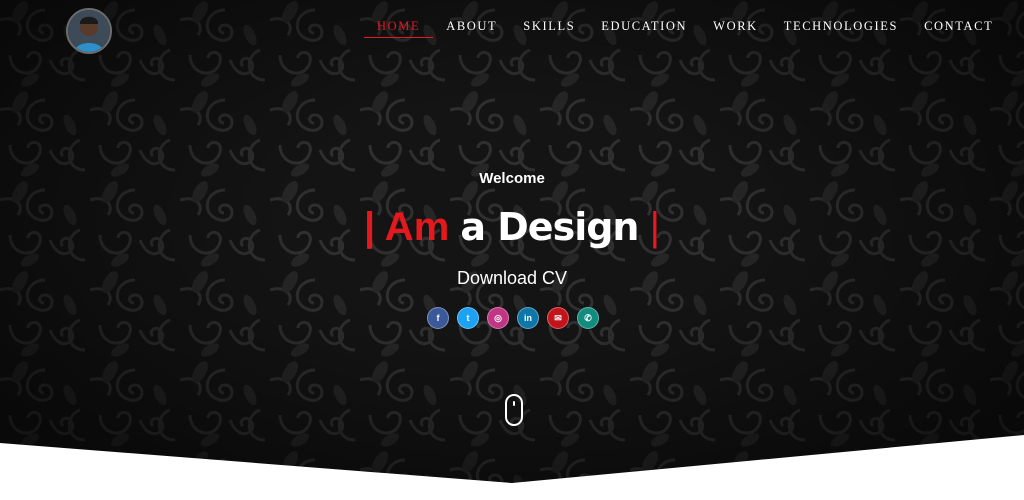 This screenshot has height=500, width=1024. I want to click on facebook-glyph: f, so click(438, 318).